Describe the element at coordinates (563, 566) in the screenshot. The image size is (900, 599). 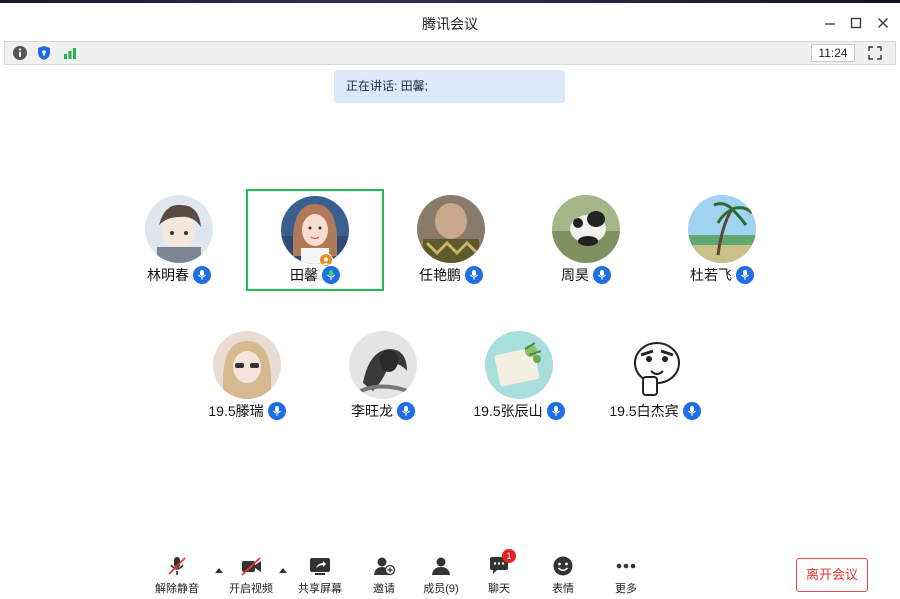
I see `emoji-smile-icon` at that location.